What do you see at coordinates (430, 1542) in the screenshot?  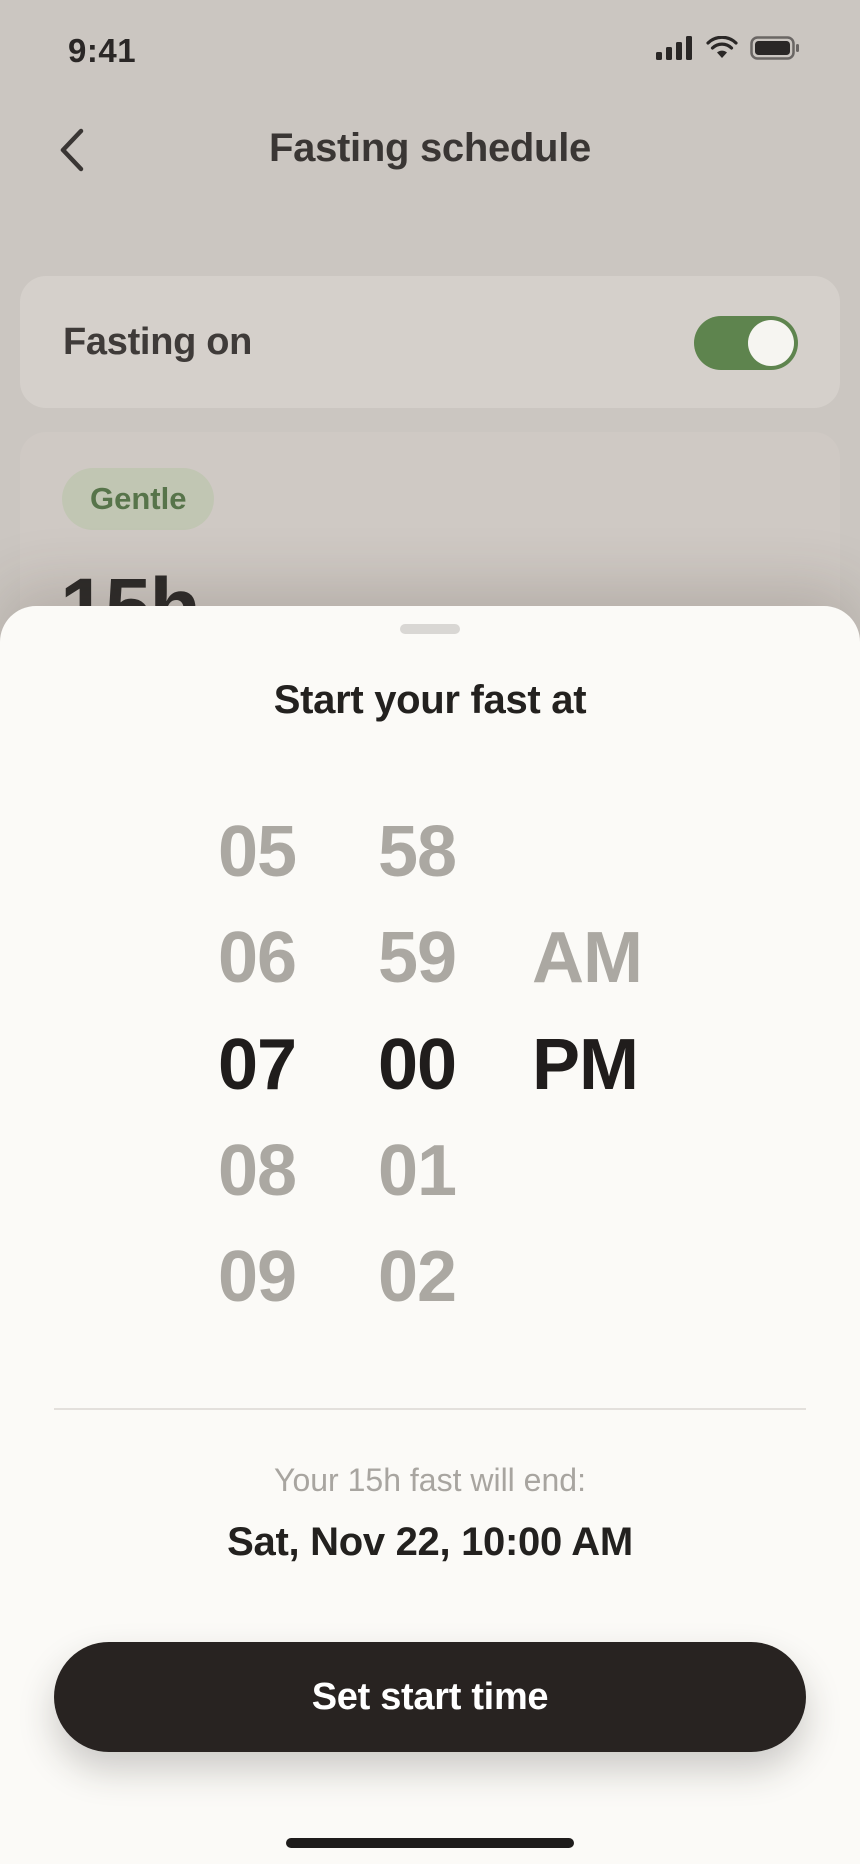 I see `fast-end-value: Sat, Nov 22, 10:00 AM` at bounding box center [430, 1542].